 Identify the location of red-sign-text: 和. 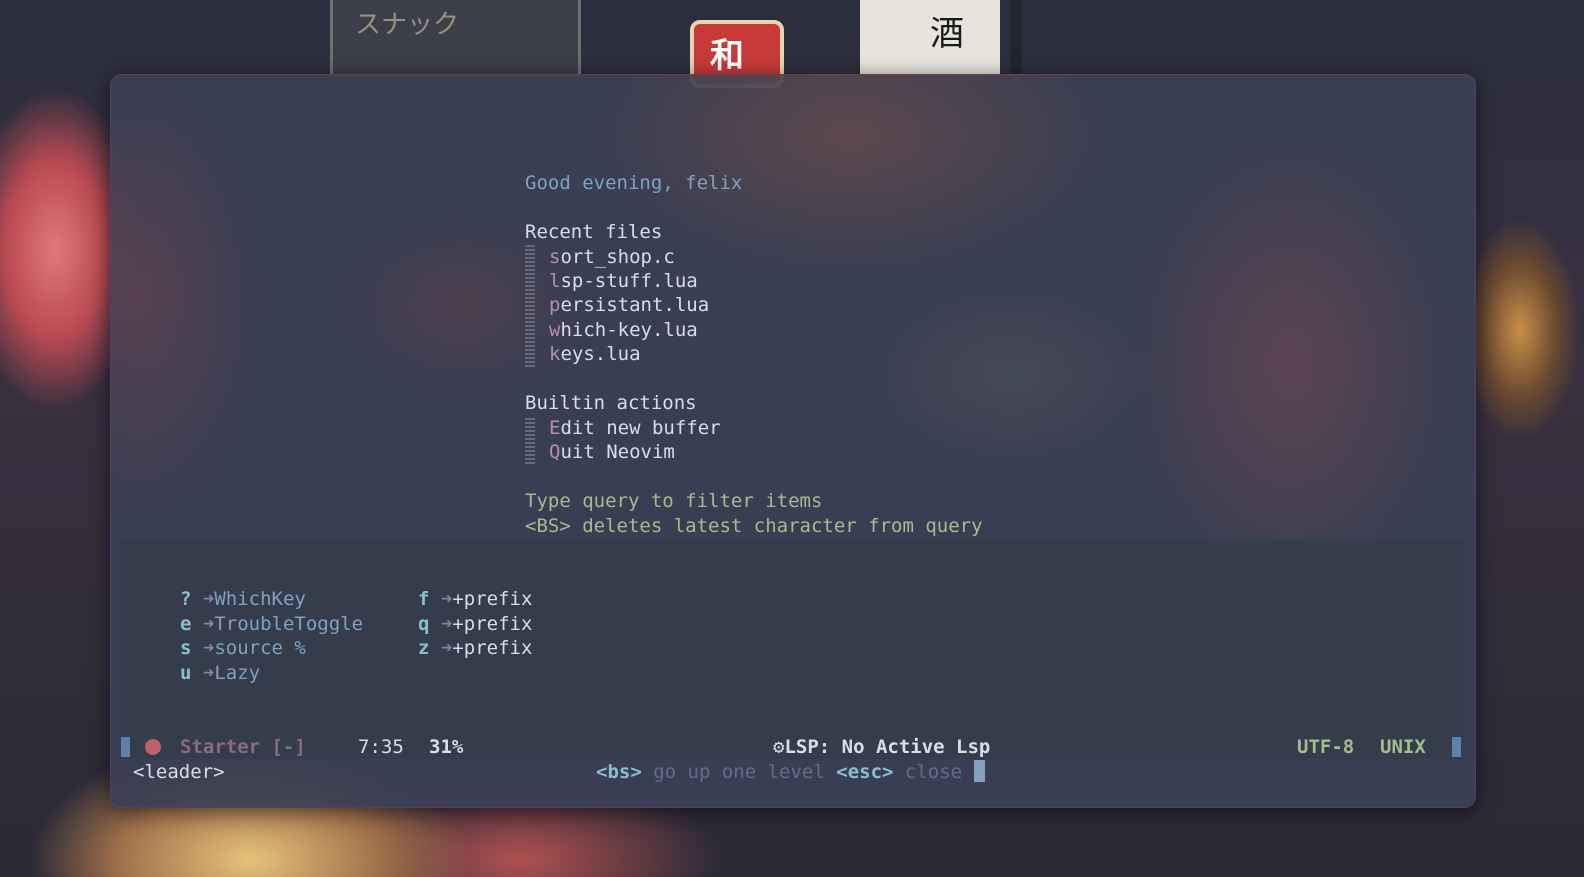
(727, 56).